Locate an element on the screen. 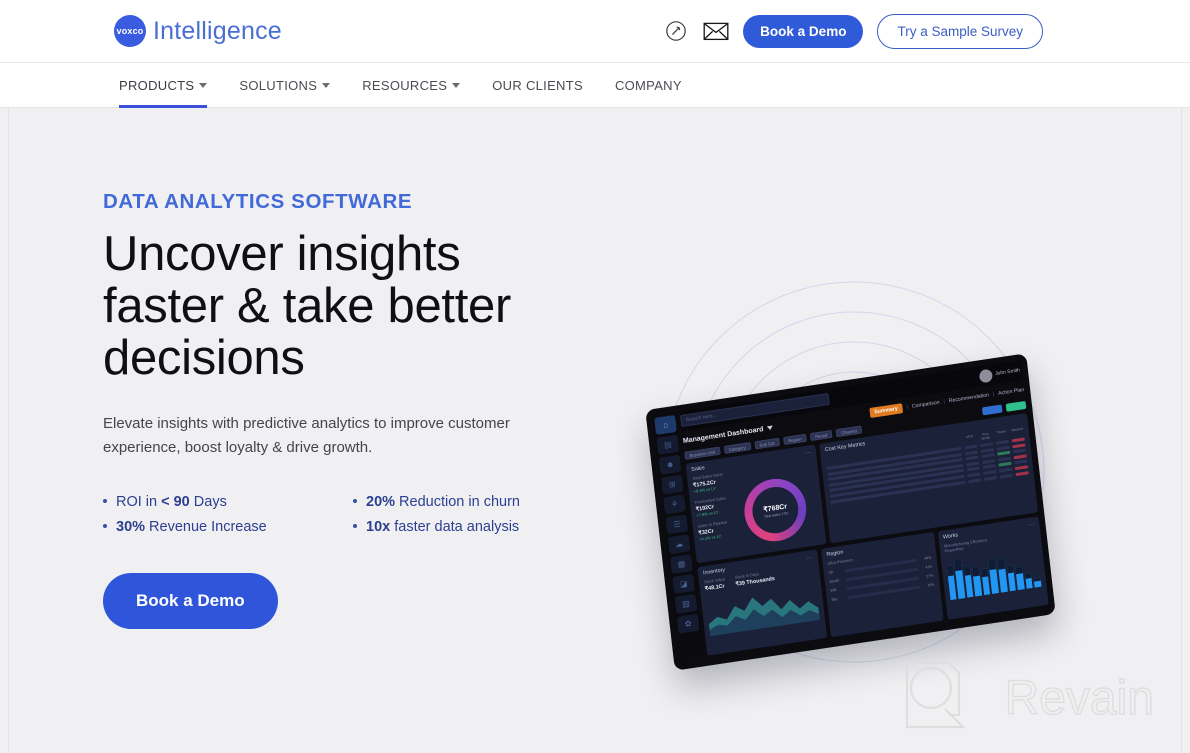  report-icon: ☰ is located at coordinates (677, 524).